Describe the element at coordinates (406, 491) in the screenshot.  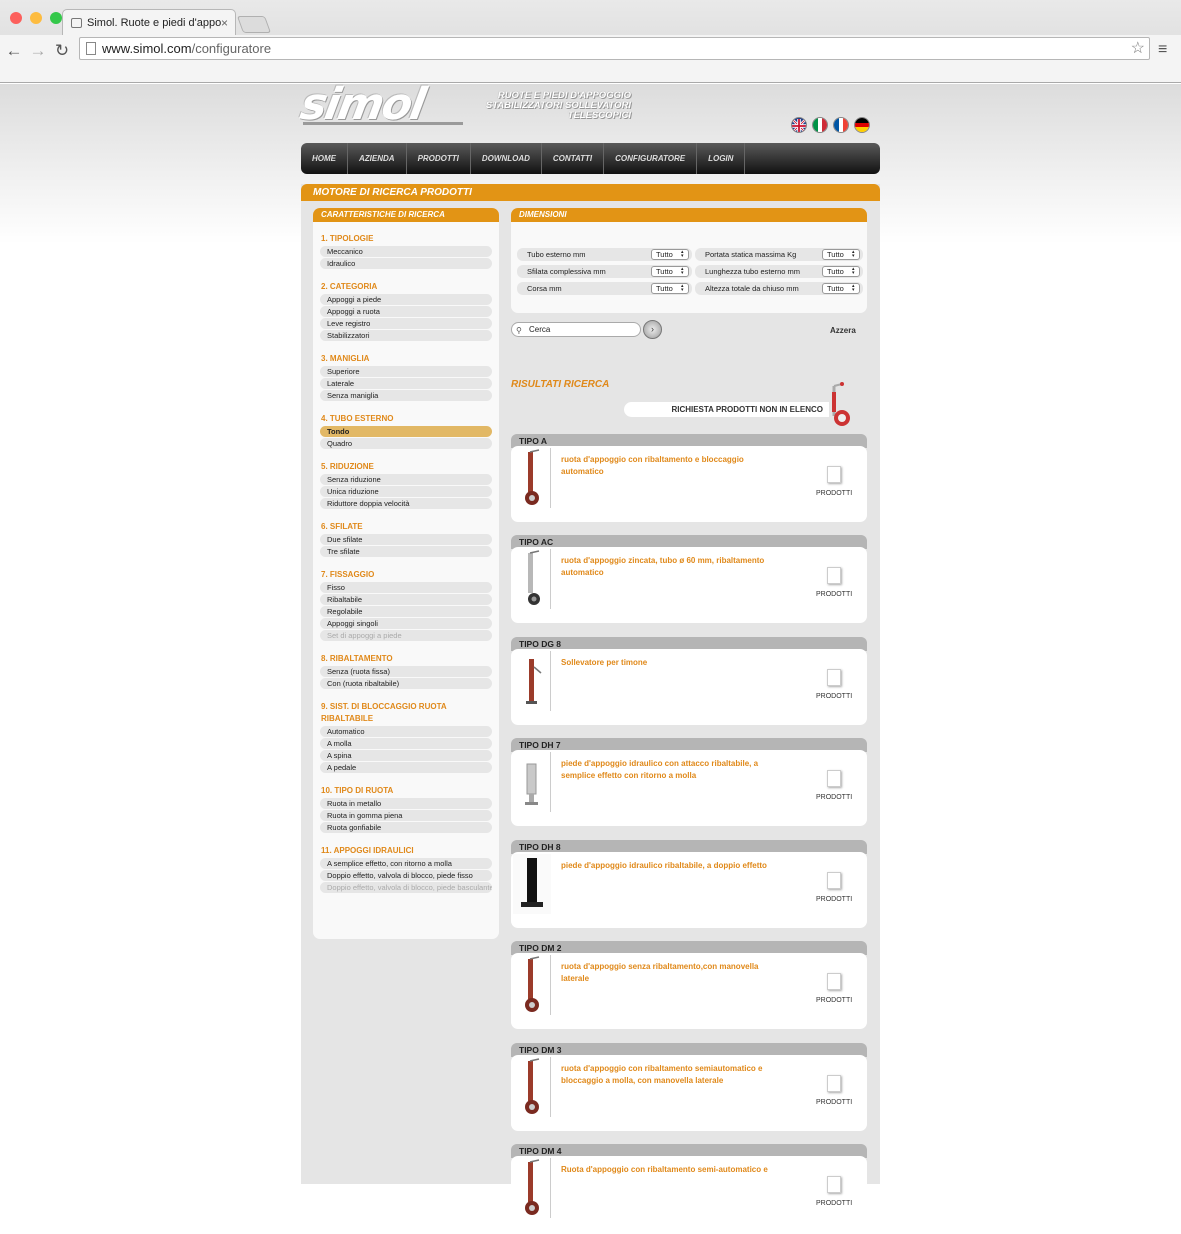
I see `filter-option: Unica riduzione` at that location.